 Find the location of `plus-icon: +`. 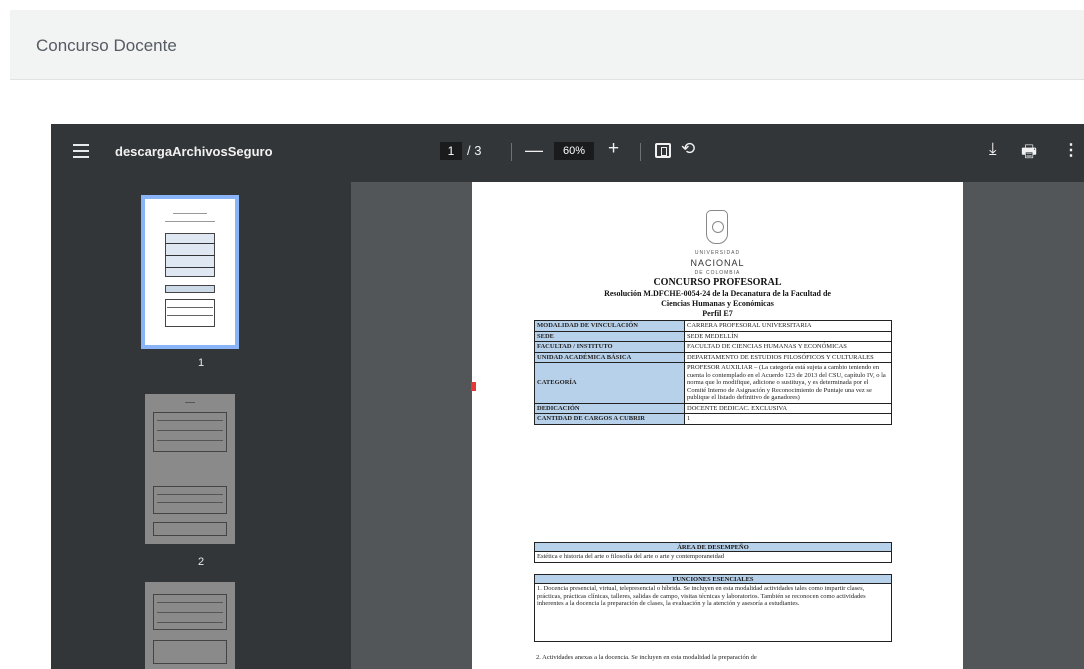

plus-icon: + is located at coordinates (613, 149).